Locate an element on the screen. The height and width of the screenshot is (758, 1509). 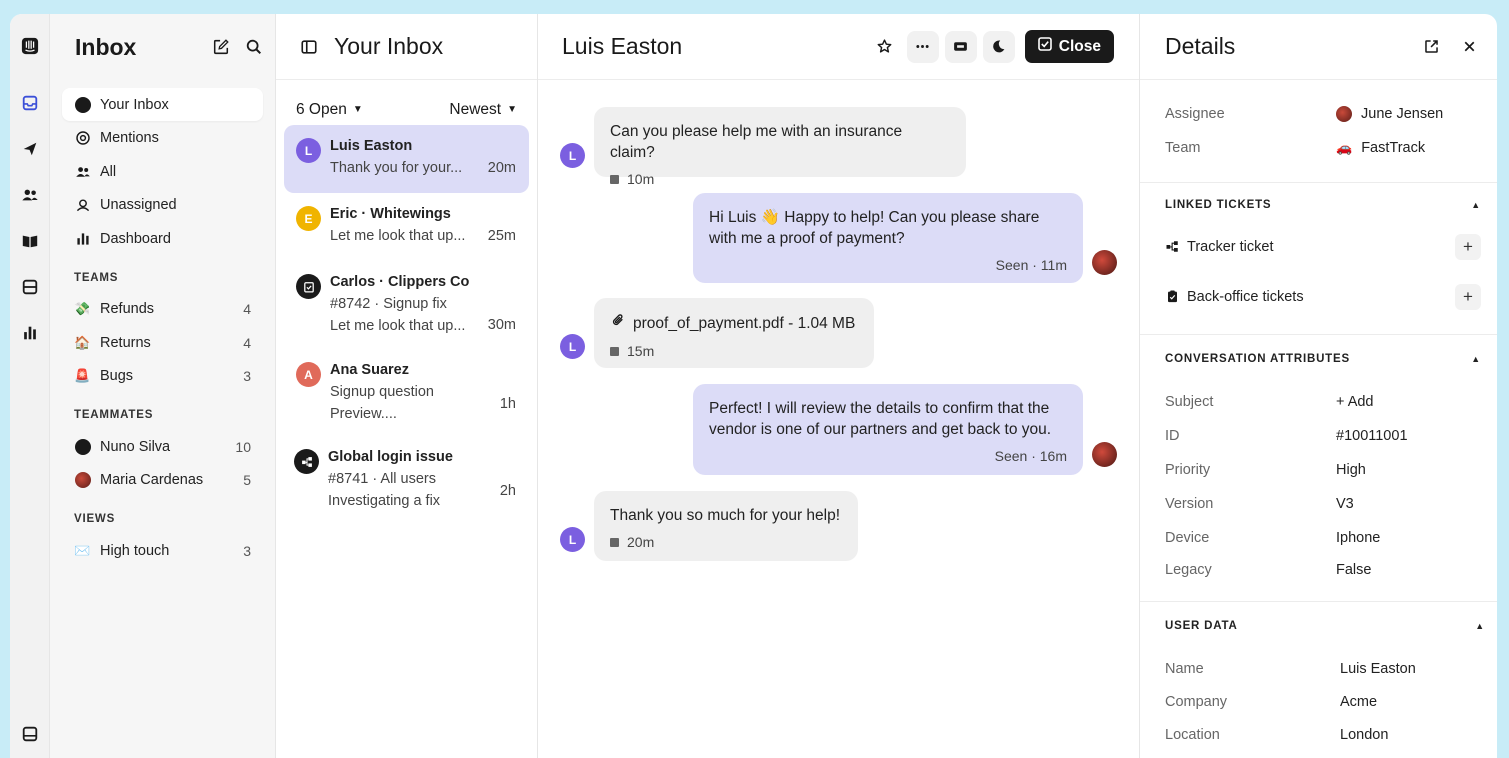
avatar-dot-icon is located at coordinates (82, 104).